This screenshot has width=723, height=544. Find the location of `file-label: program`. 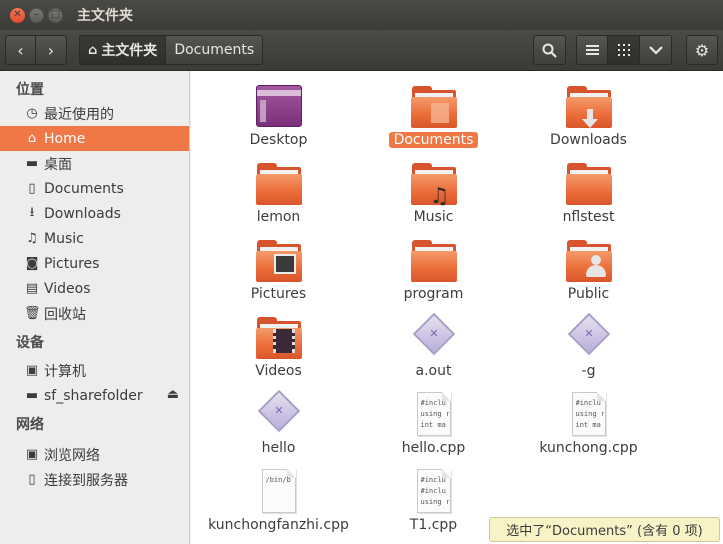

file-label: program is located at coordinates (433, 294).